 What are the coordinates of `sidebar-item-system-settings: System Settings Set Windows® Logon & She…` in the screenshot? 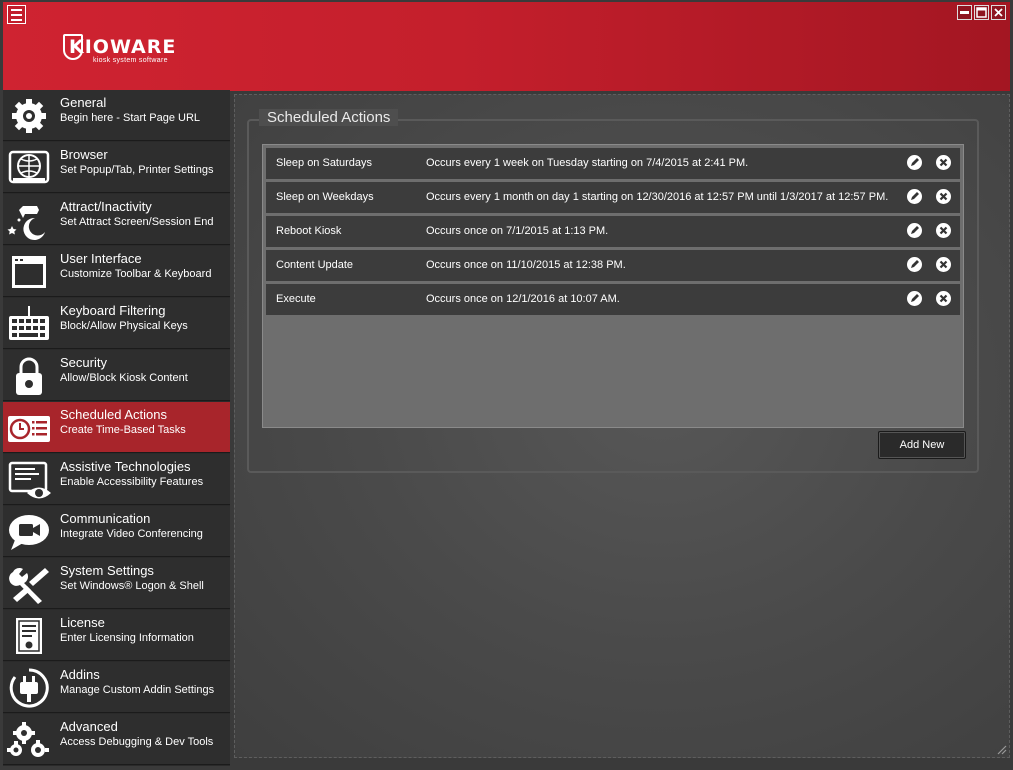 It's located at (116, 583).